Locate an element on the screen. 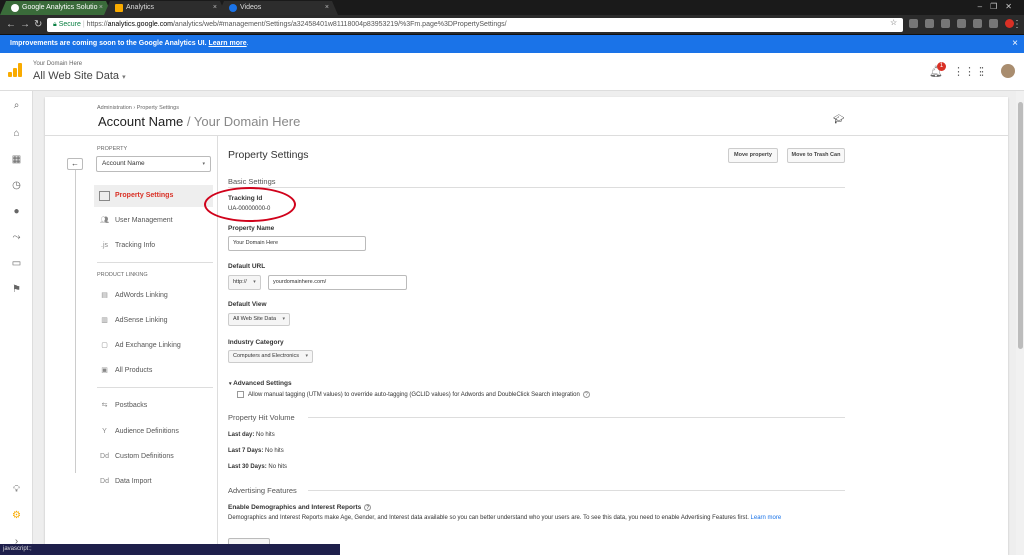 The height and width of the screenshot is (555, 1024). info-extension-icon is located at coordinates (929, 23).